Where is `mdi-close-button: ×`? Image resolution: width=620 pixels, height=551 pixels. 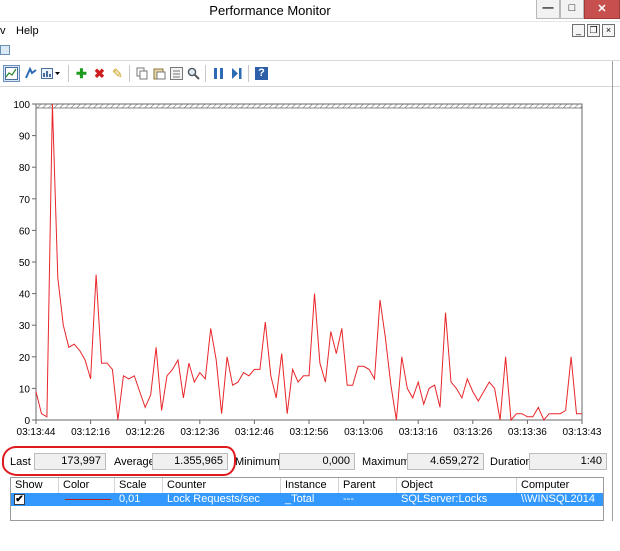
mdi-close-button: × is located at coordinates (608, 30).